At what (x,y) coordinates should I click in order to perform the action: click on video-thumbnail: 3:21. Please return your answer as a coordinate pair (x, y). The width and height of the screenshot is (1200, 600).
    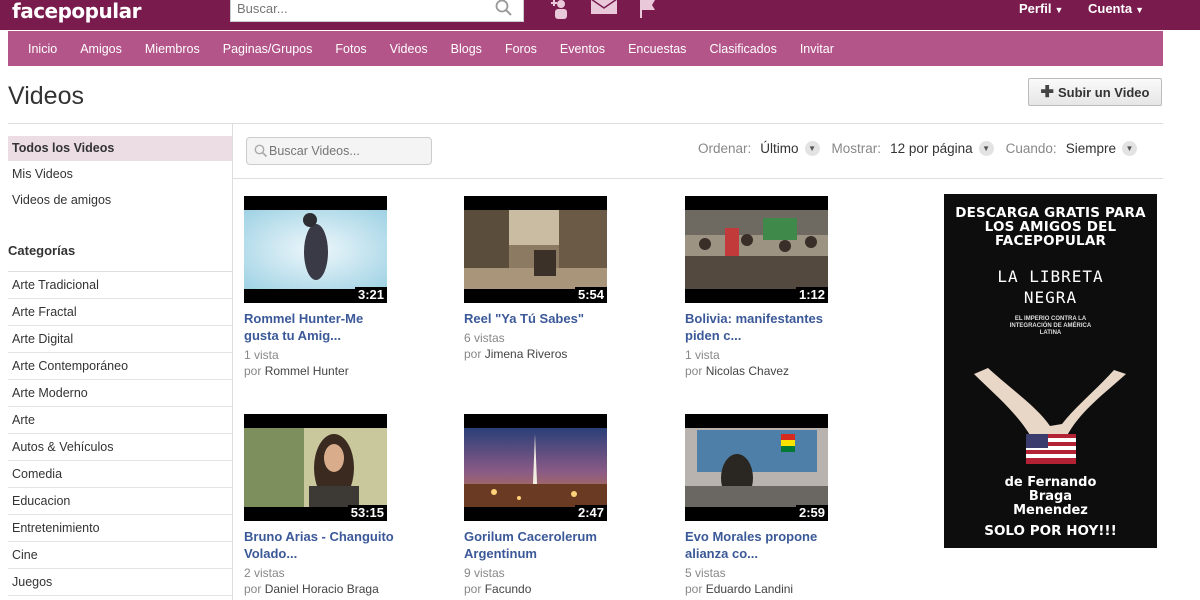
    Looking at the image, I should click on (315, 249).